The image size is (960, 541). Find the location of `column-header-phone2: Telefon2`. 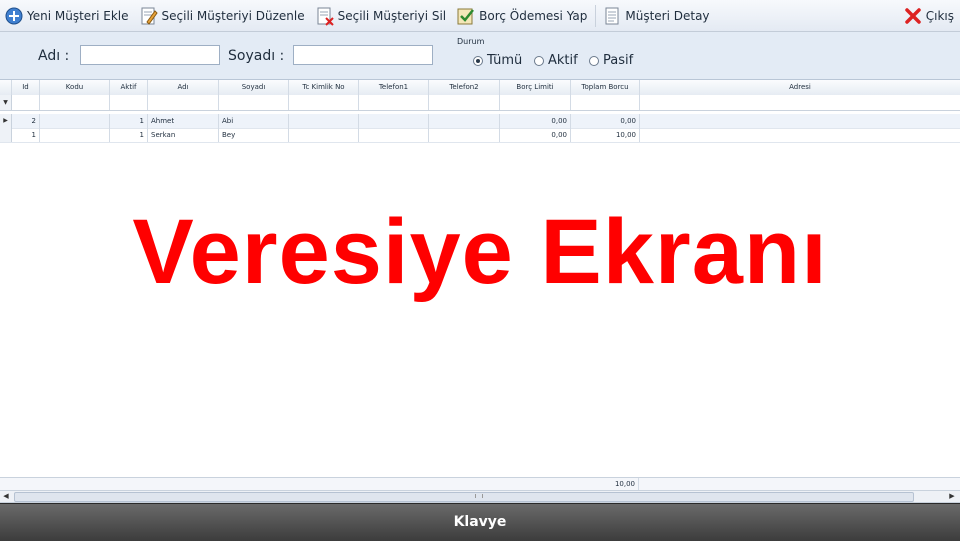

column-header-phone2: Telefon2 is located at coordinates (464, 87).